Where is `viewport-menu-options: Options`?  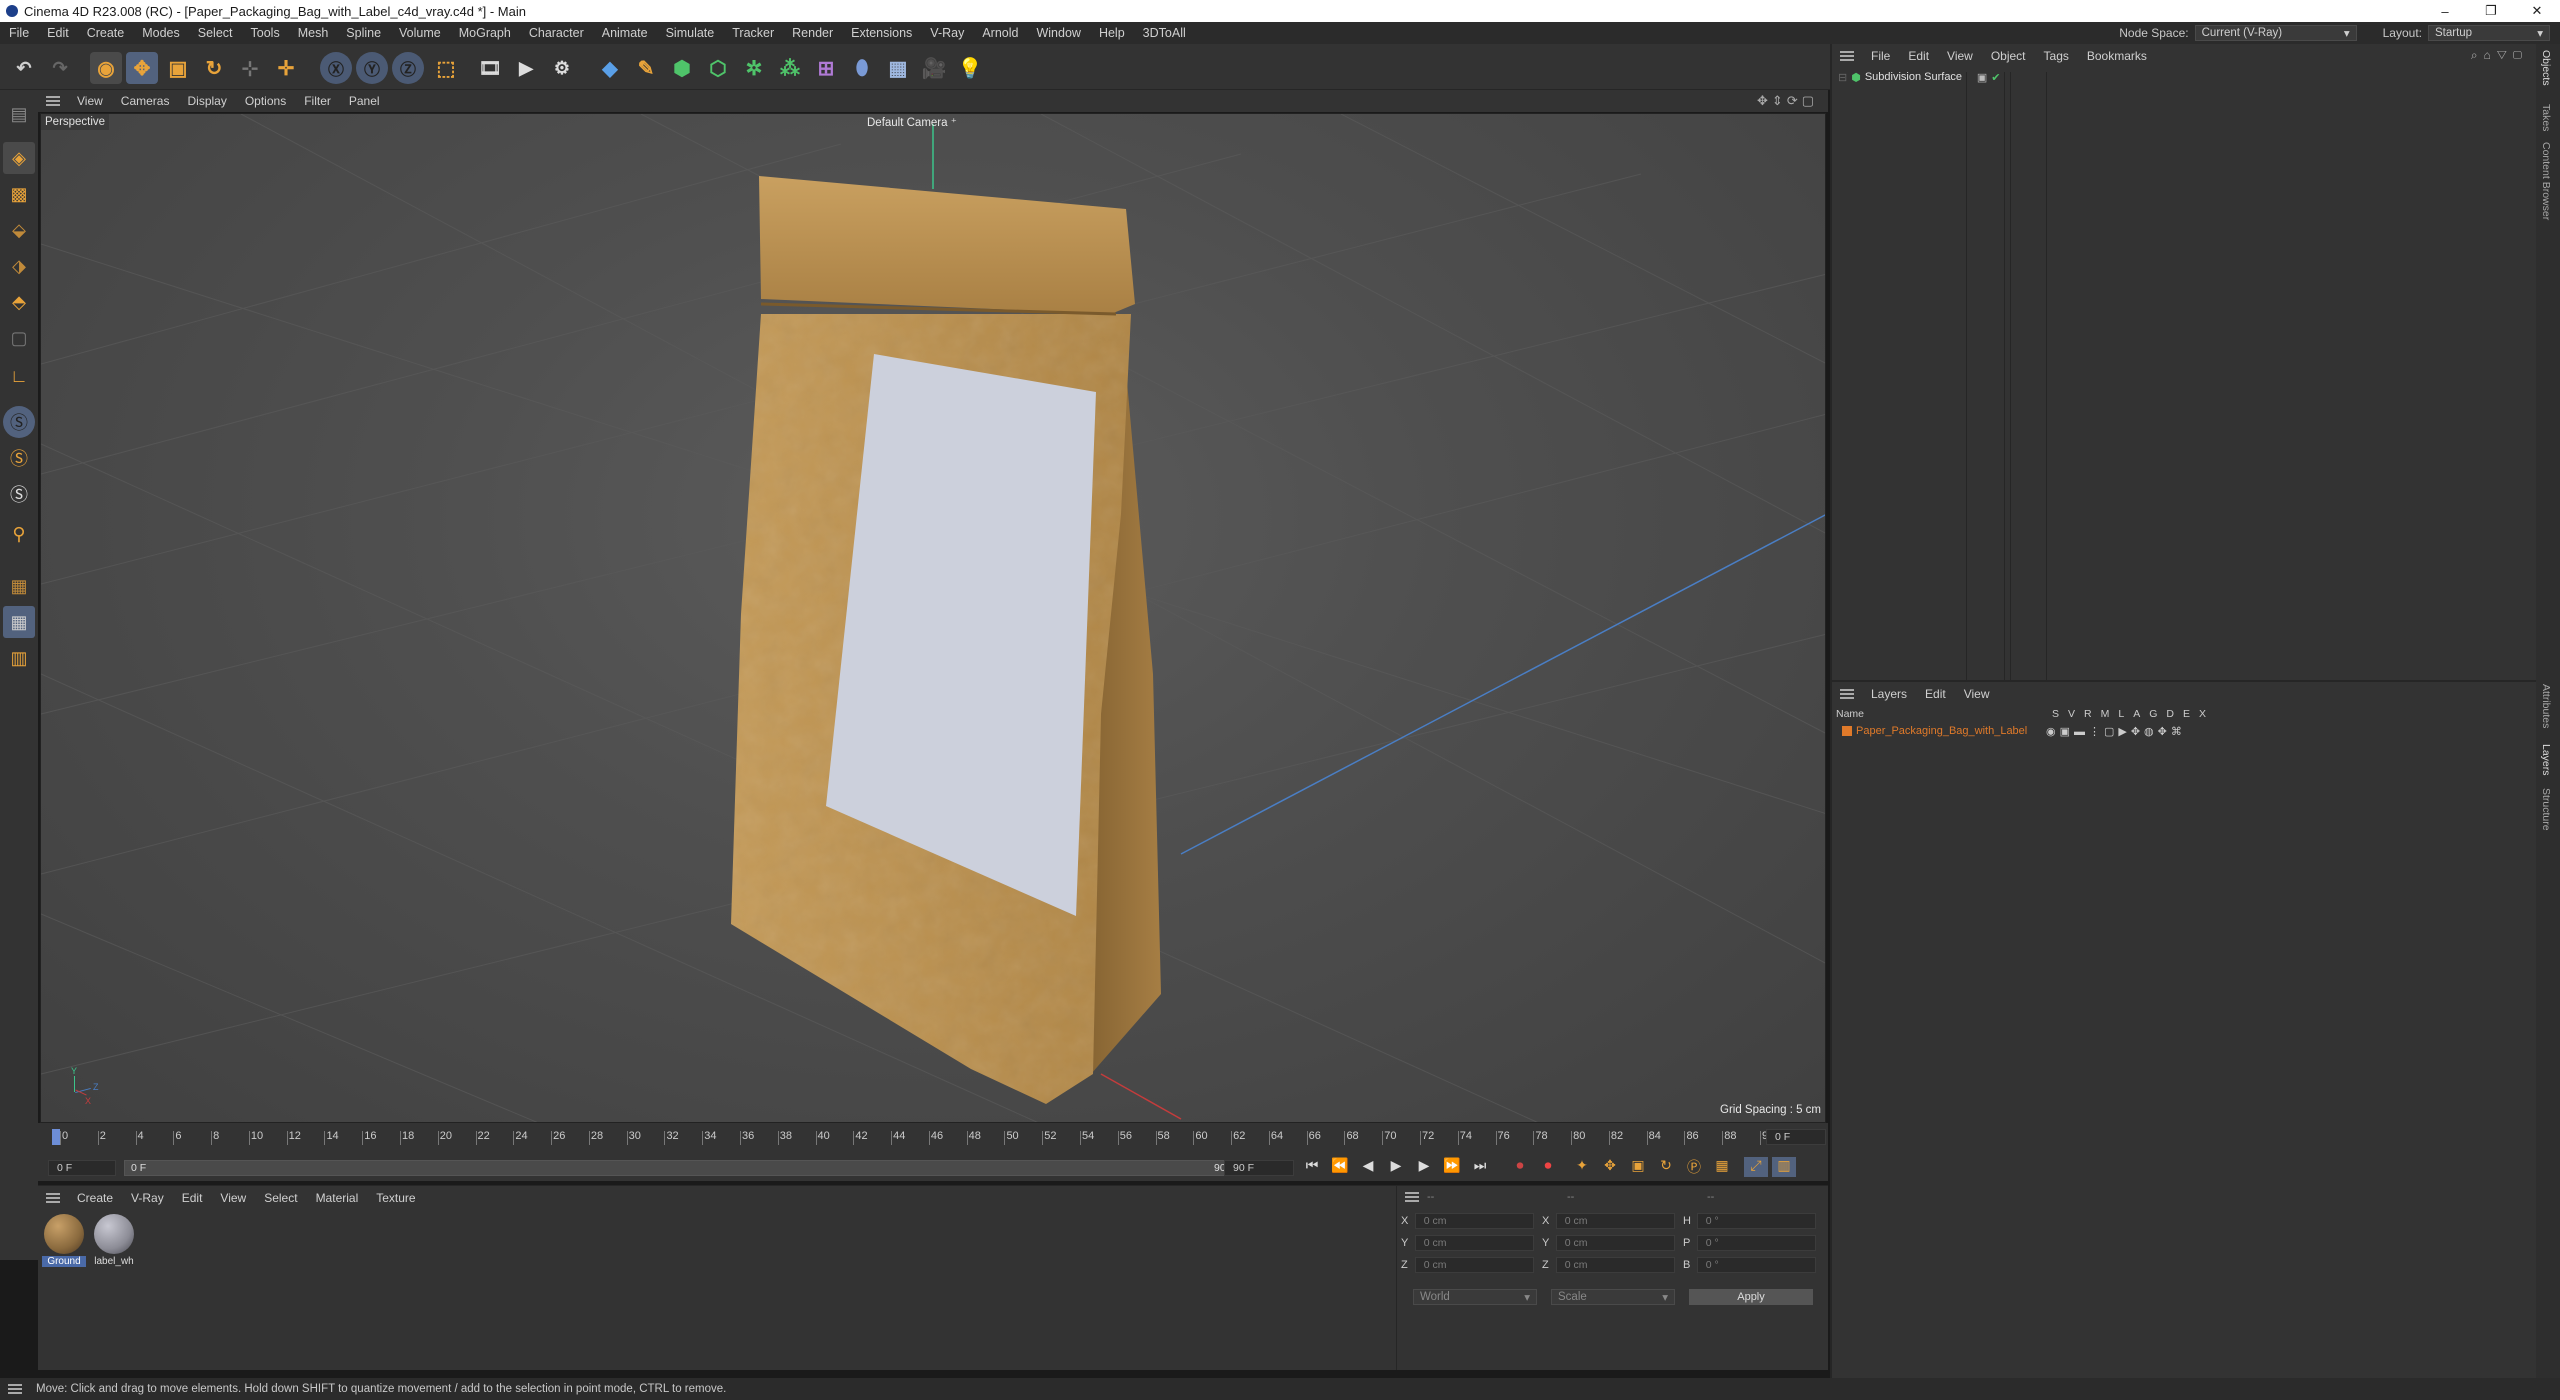 viewport-menu-options: Options is located at coordinates (265, 101).